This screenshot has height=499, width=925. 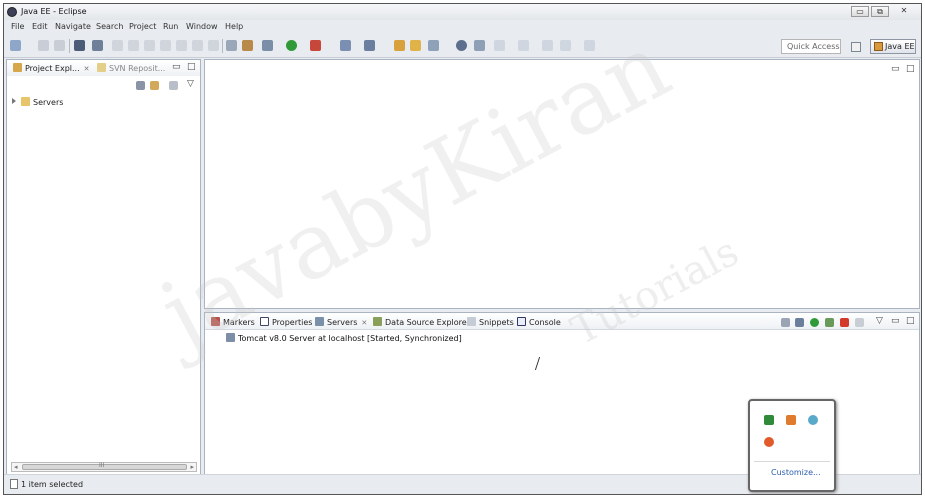 What do you see at coordinates (829, 322) in the screenshot?
I see `profile-server-icon` at bounding box center [829, 322].